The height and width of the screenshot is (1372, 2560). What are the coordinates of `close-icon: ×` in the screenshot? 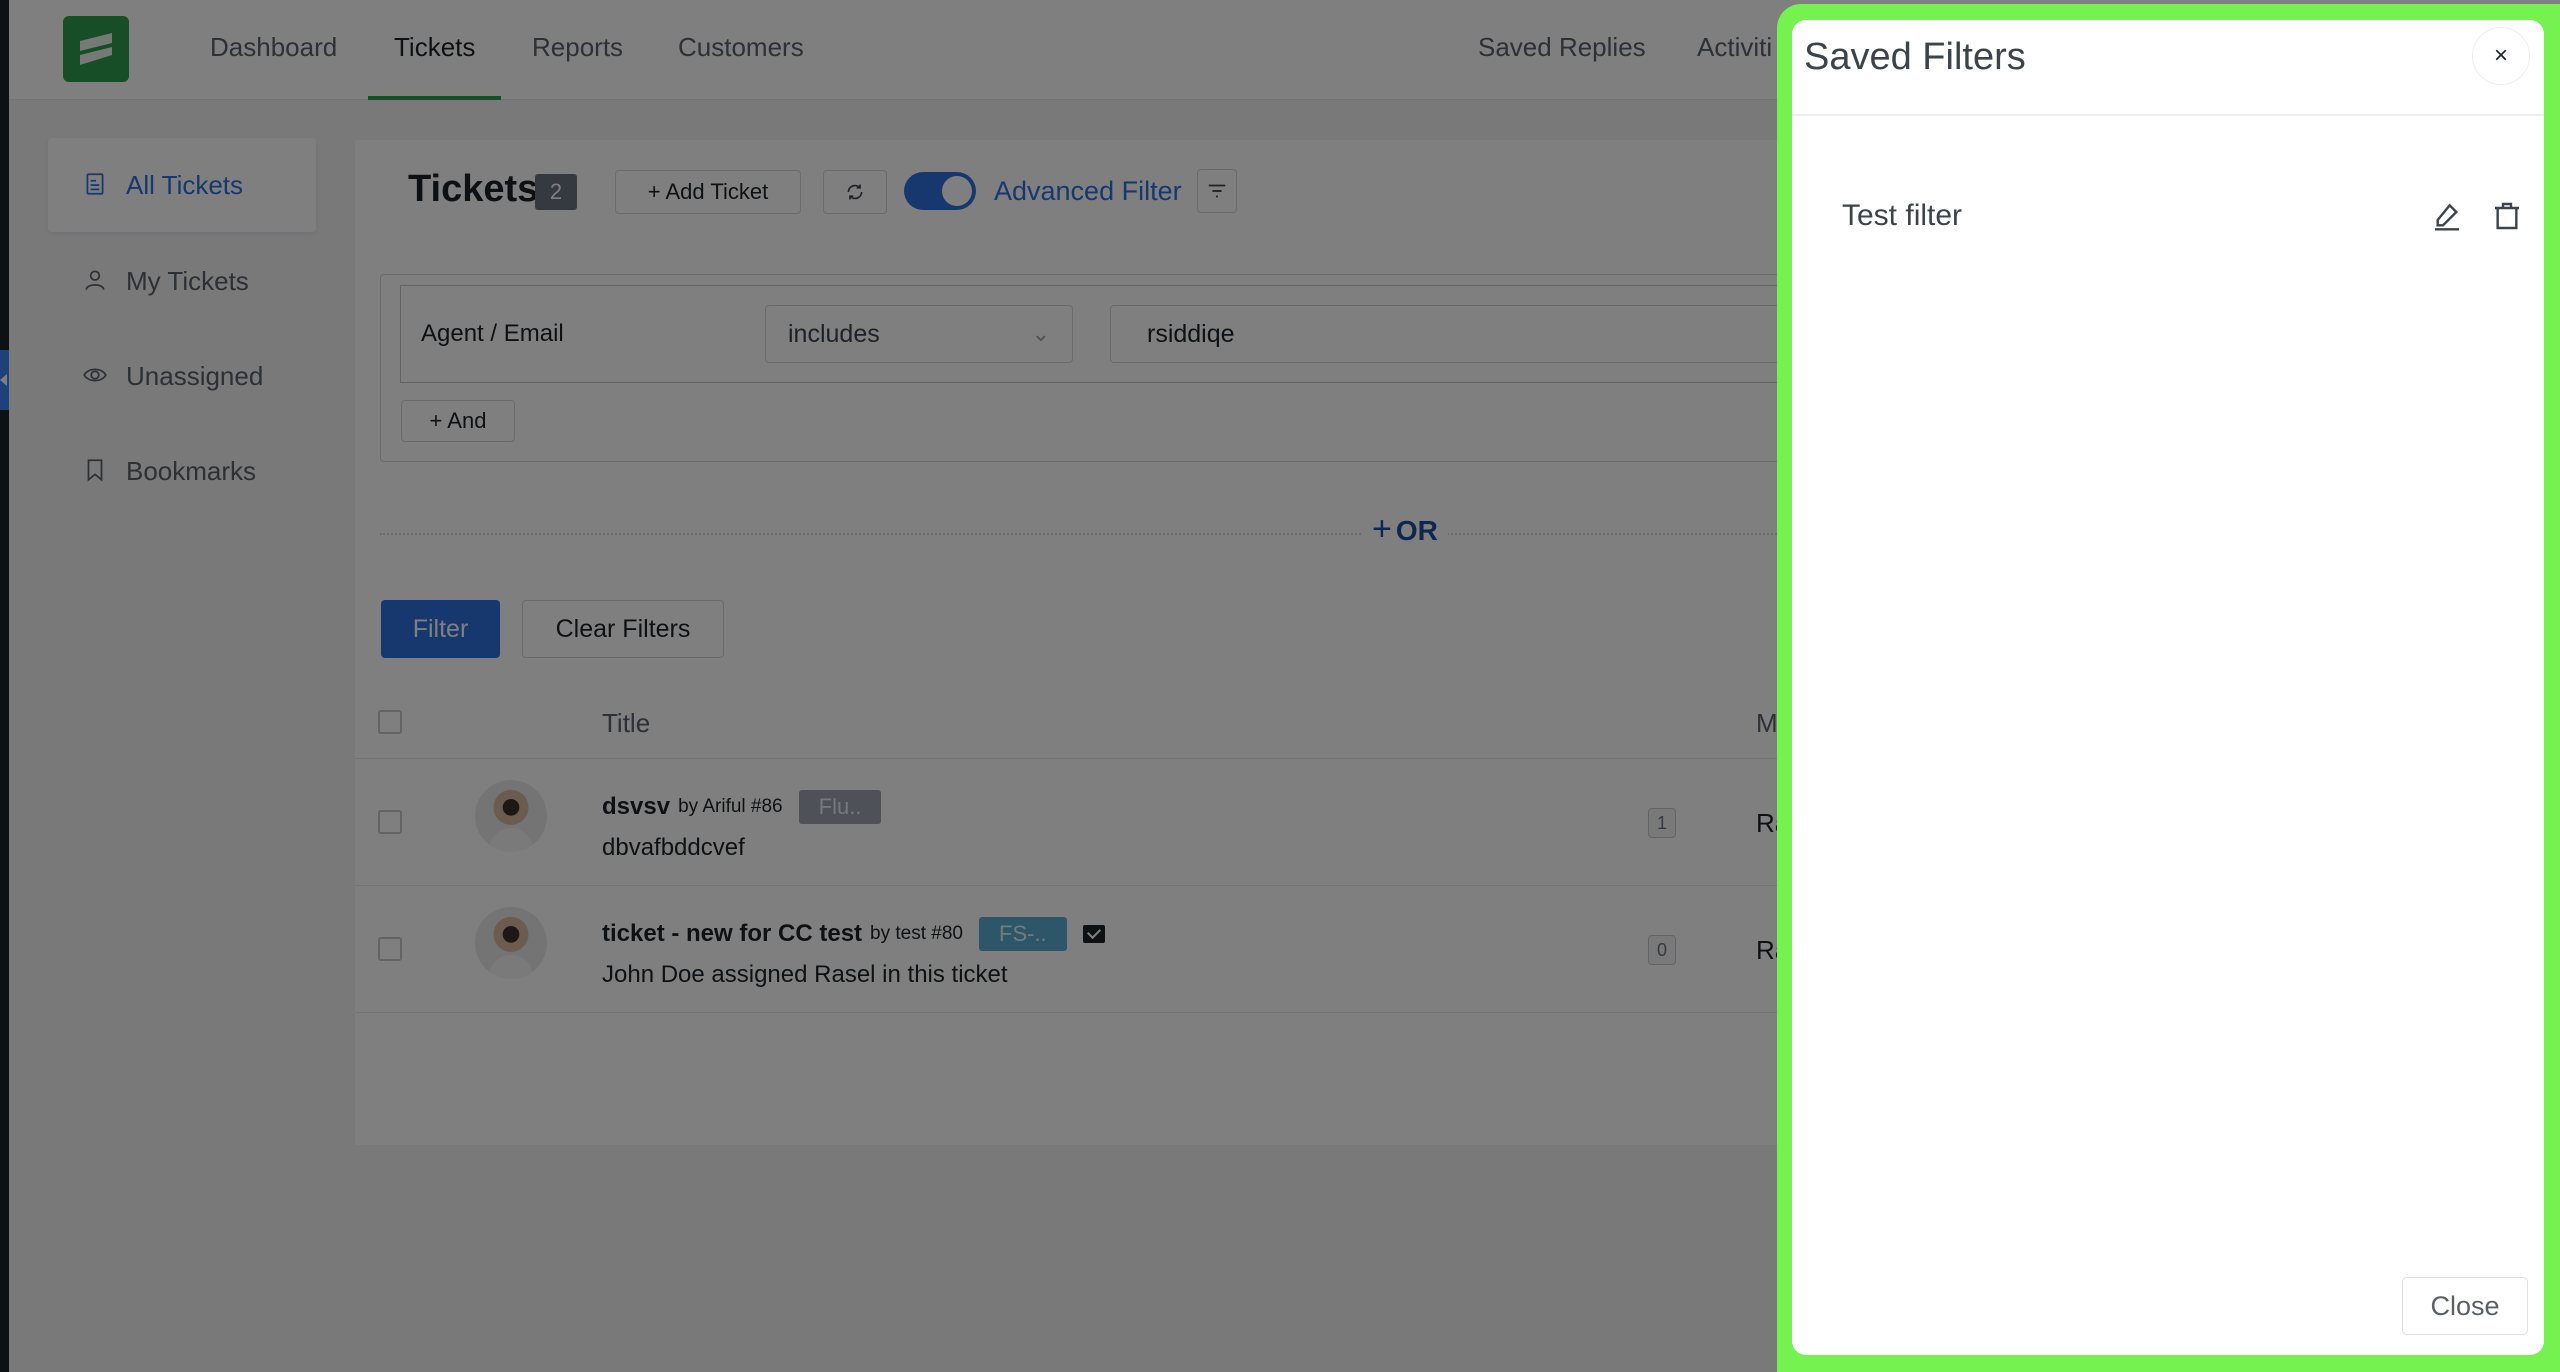 It's located at (2501, 56).